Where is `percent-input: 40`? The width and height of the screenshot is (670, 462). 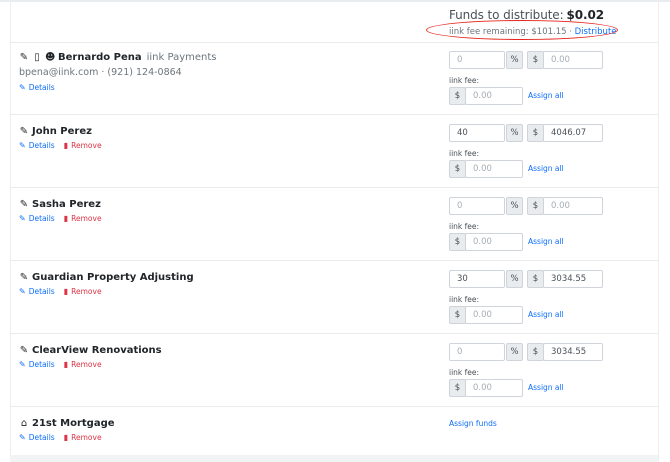 percent-input: 40 is located at coordinates (477, 133).